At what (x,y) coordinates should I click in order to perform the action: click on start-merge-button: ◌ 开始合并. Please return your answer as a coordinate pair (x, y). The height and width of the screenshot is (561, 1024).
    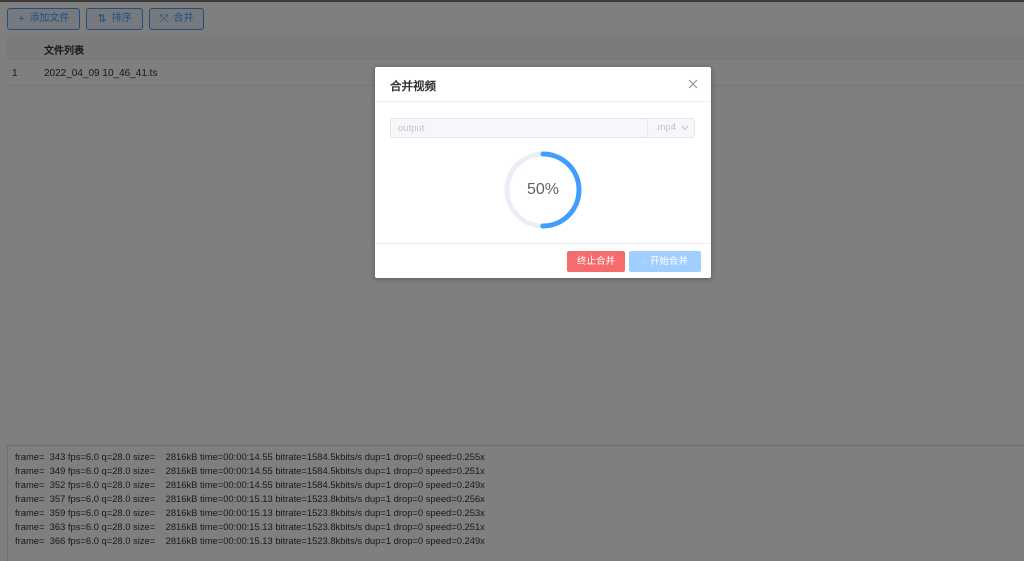
    Looking at the image, I should click on (665, 261).